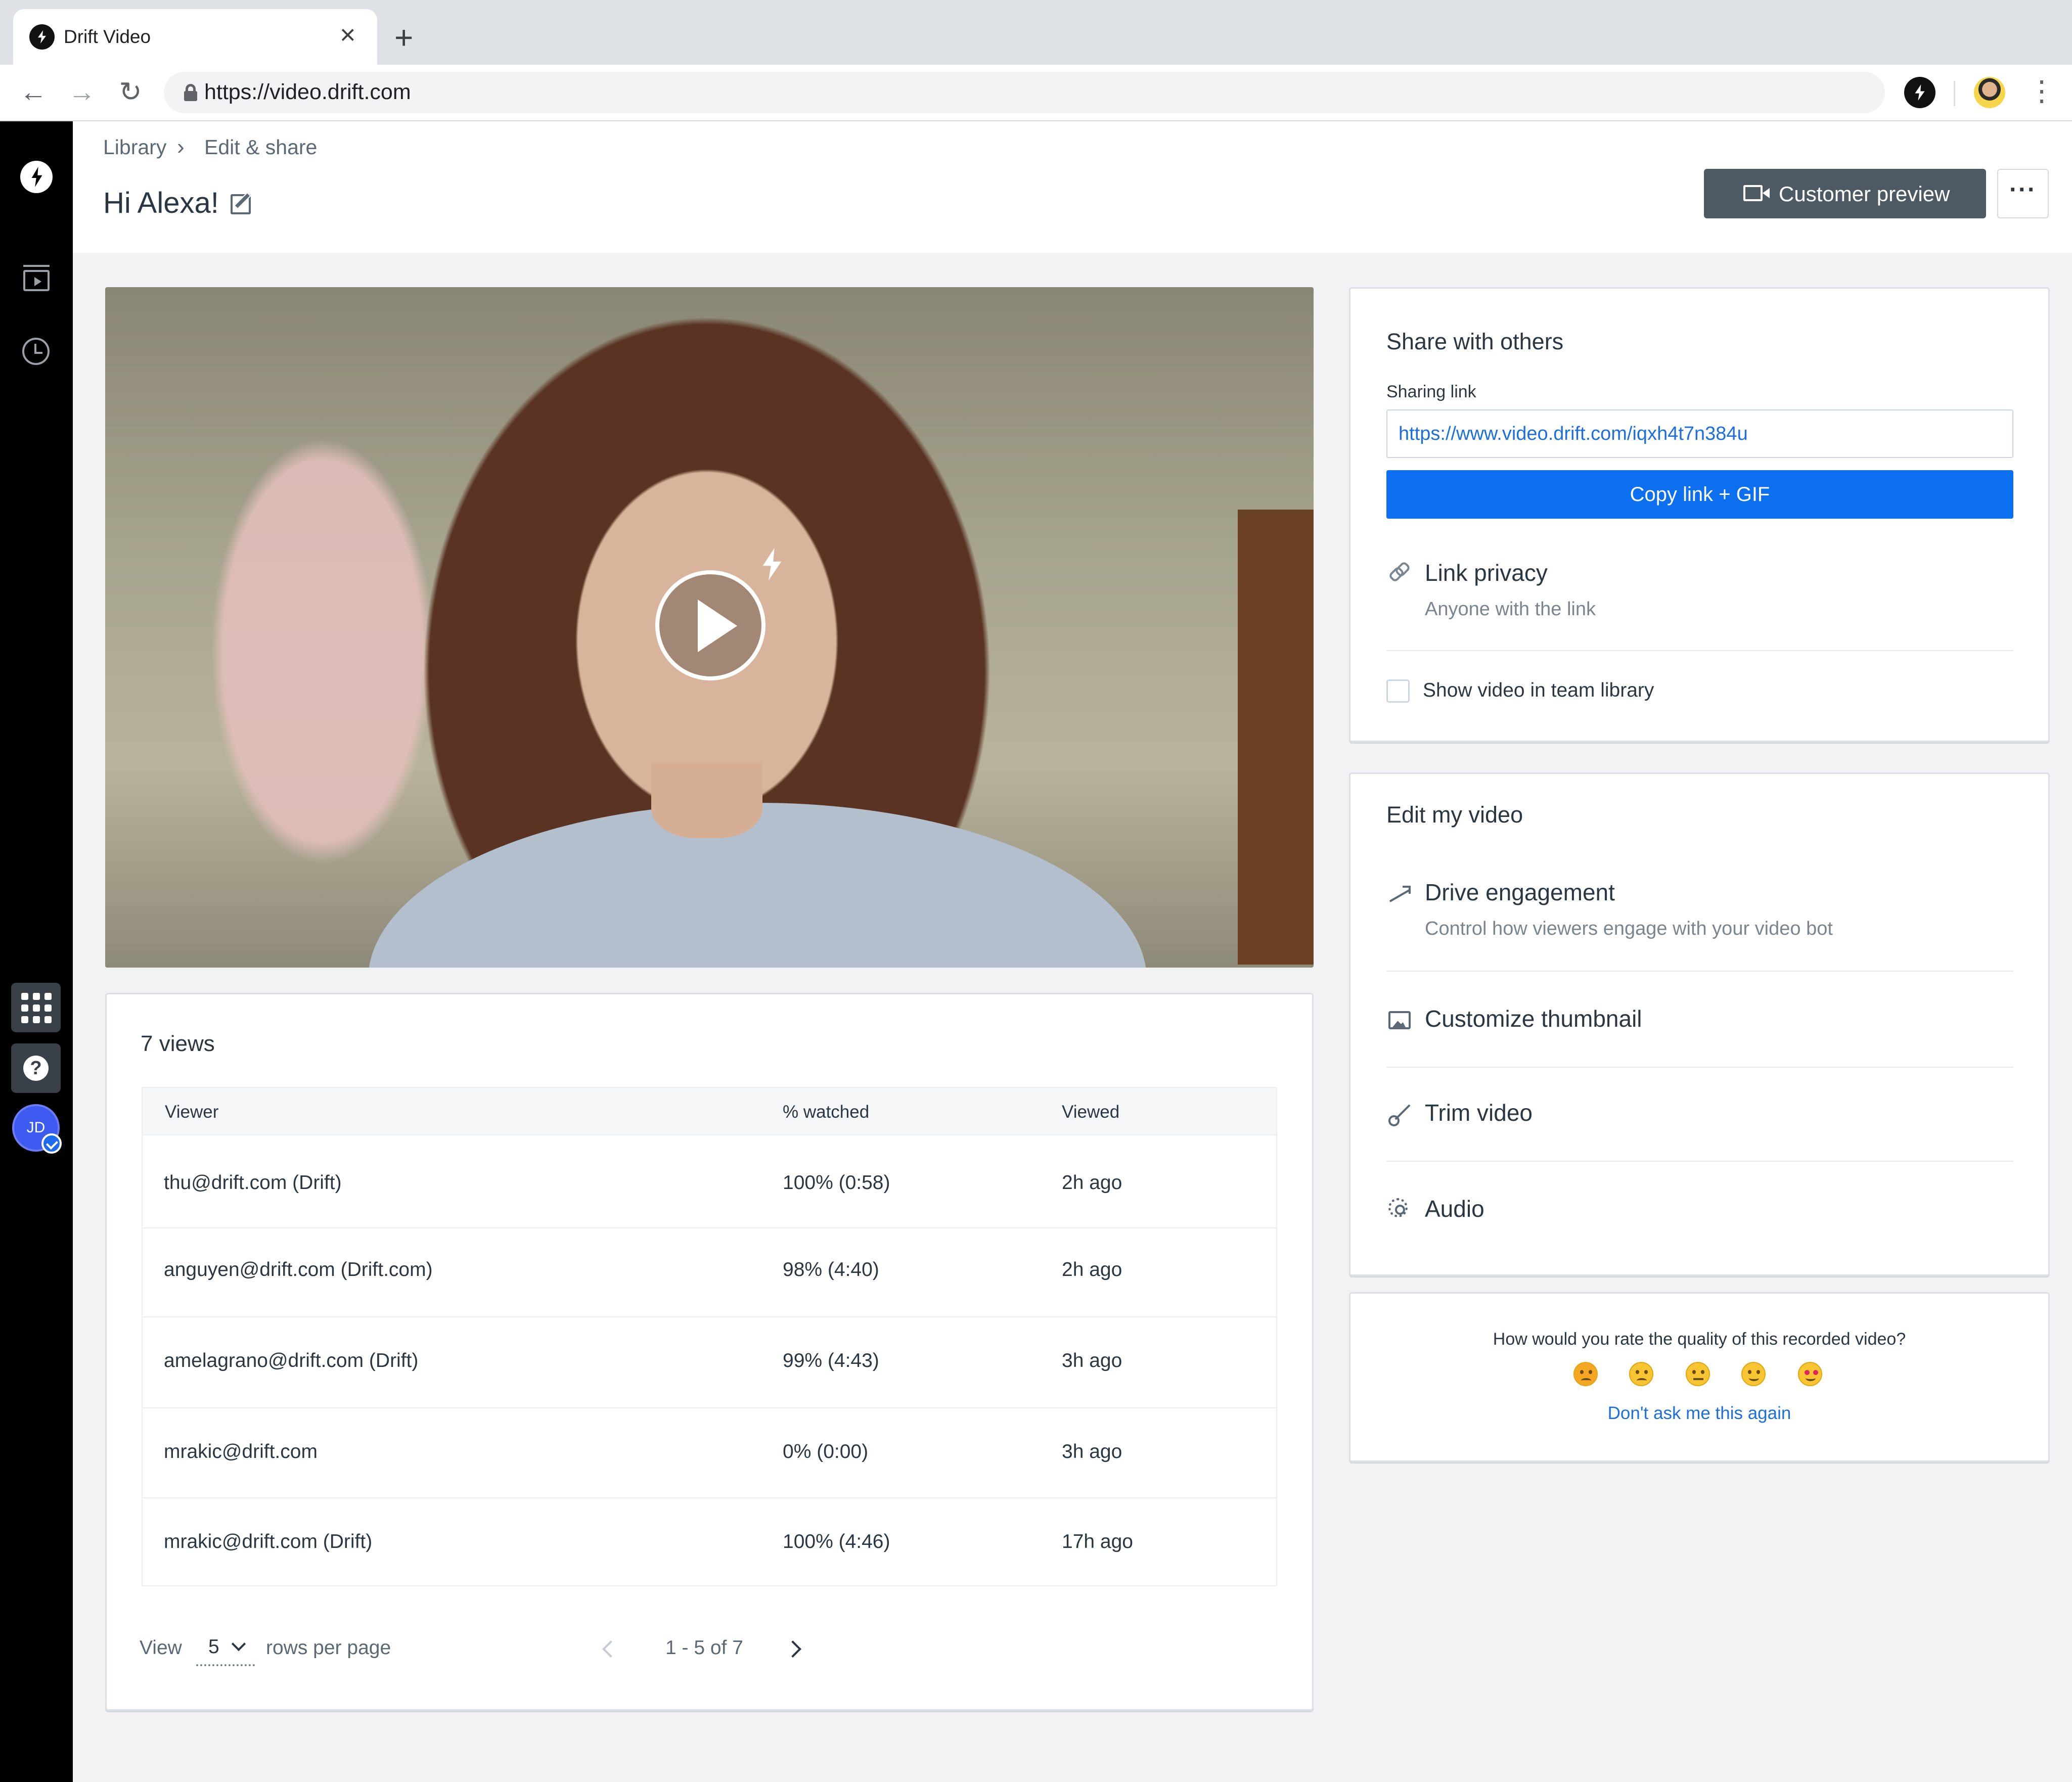  What do you see at coordinates (403, 37) in the screenshot?
I see `new-tab-button: +` at bounding box center [403, 37].